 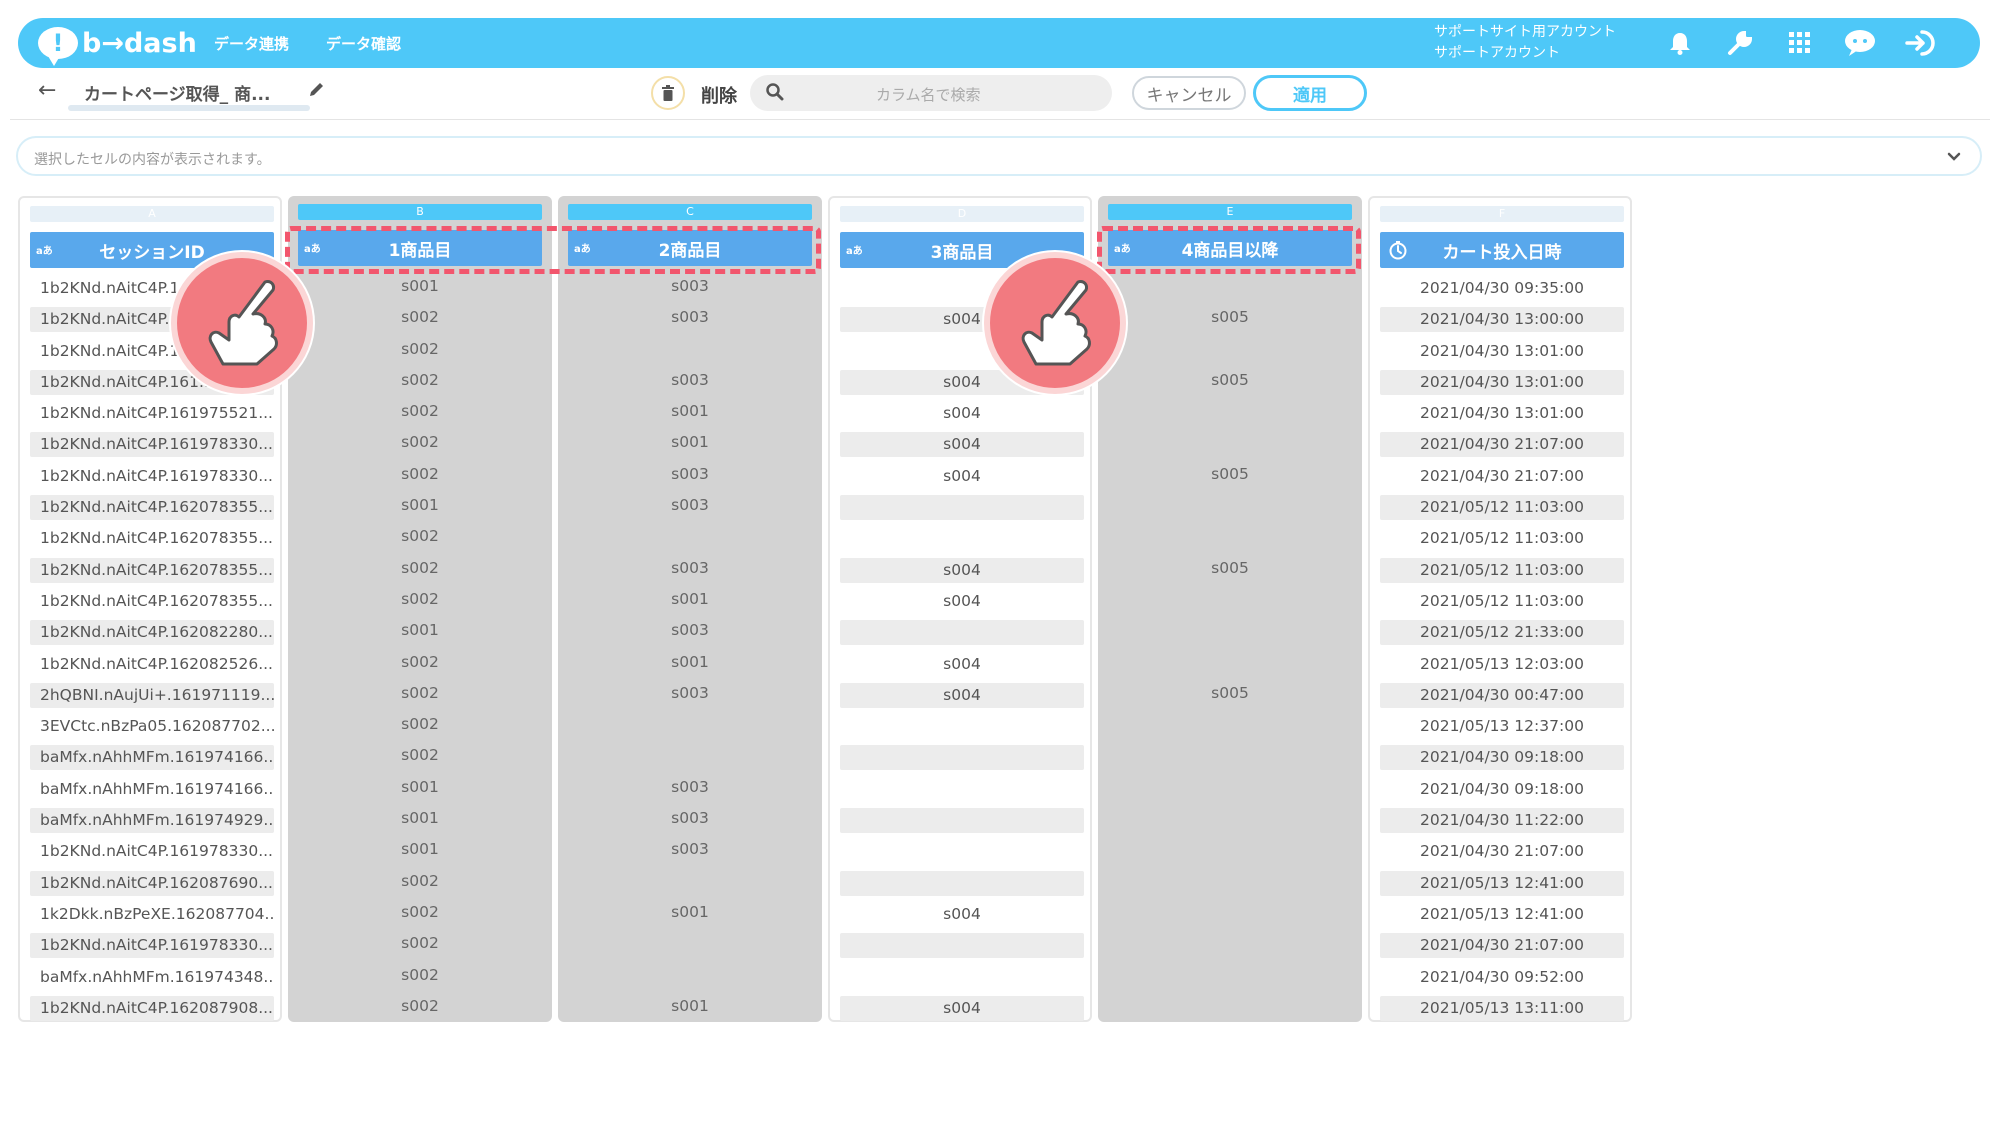 What do you see at coordinates (1680, 43) in the screenshot?
I see `bell-icon` at bounding box center [1680, 43].